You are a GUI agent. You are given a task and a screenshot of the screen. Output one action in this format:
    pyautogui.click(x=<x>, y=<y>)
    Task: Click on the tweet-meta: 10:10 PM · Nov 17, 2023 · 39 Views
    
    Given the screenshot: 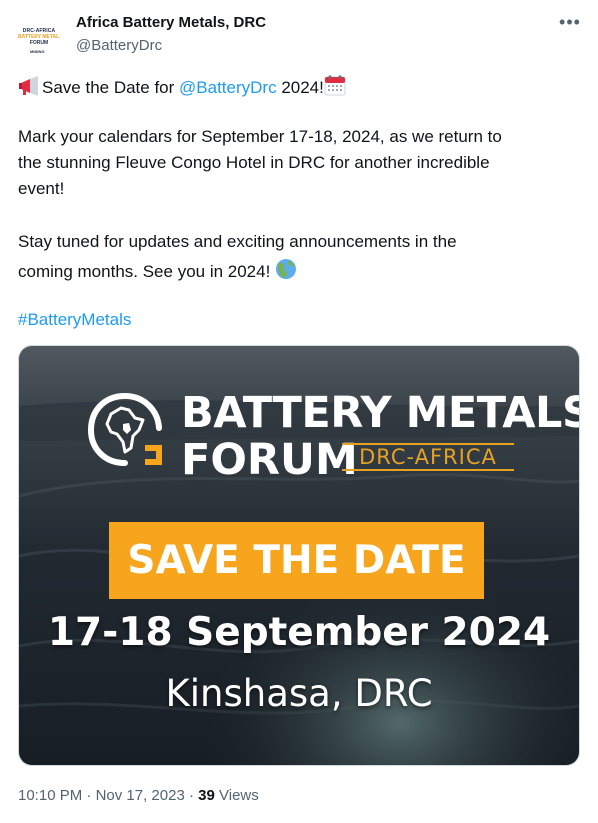 What is the action you would take?
    pyautogui.click(x=138, y=795)
    